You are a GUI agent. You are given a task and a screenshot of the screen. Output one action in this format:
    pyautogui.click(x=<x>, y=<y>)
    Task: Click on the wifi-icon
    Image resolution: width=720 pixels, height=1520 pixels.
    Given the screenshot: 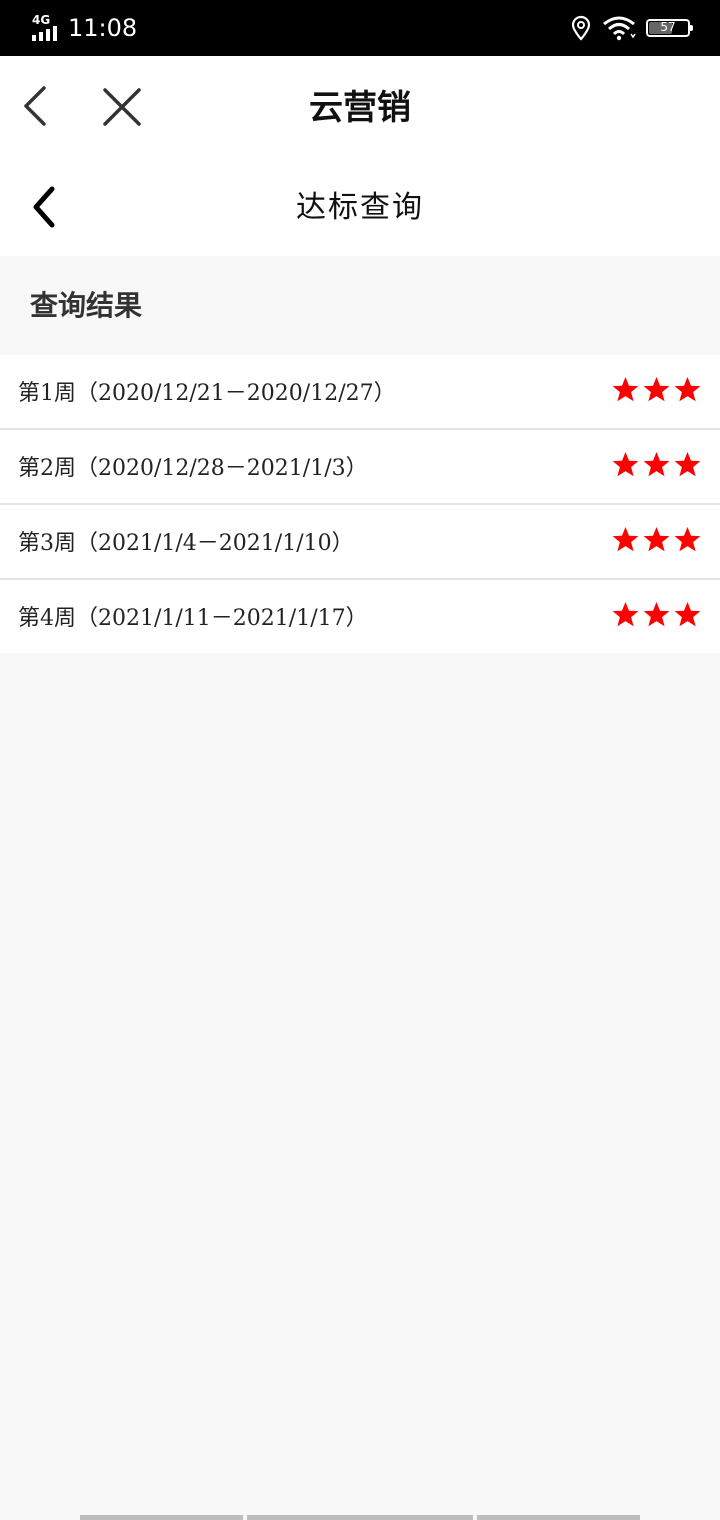 What is the action you would take?
    pyautogui.click(x=619, y=28)
    